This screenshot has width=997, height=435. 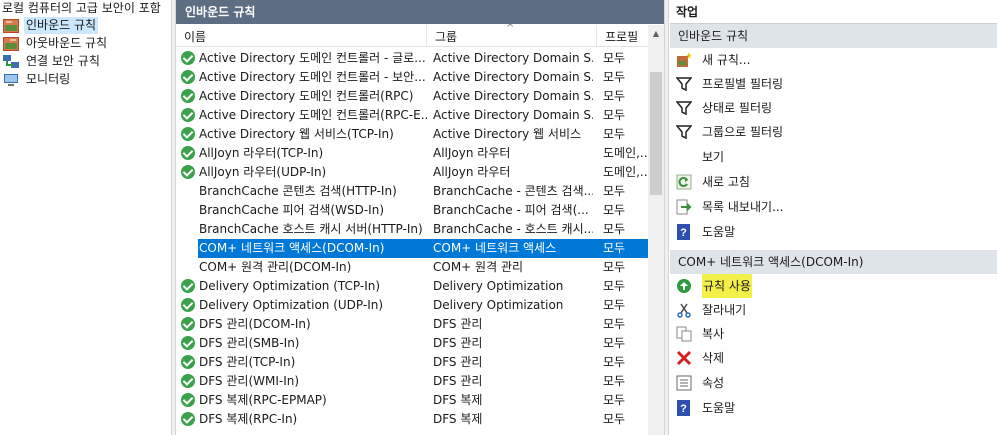 I want to click on help-icon: ?, so click(x=683, y=408).